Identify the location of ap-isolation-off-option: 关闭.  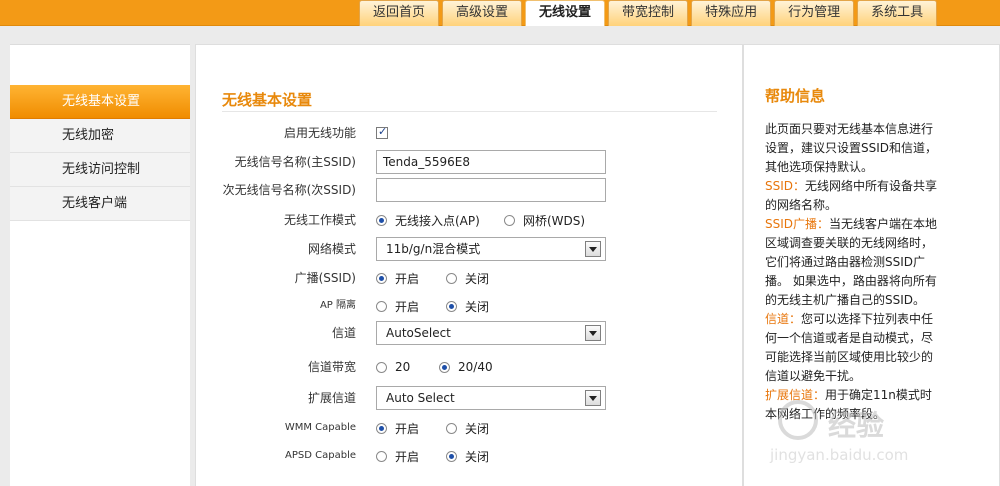
(467, 306).